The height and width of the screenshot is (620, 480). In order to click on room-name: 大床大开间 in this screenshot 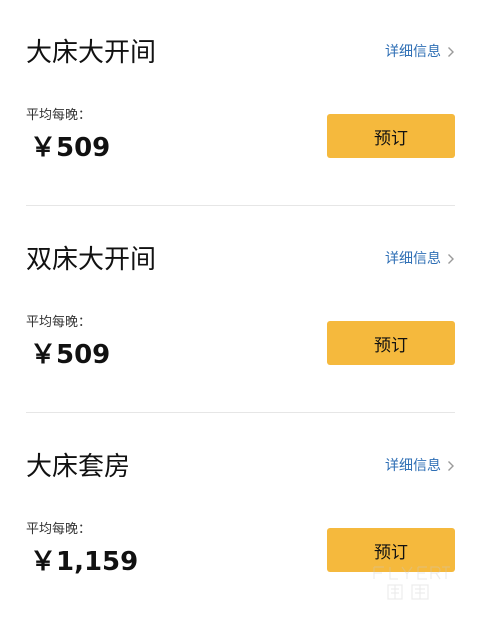, I will do `click(91, 53)`.